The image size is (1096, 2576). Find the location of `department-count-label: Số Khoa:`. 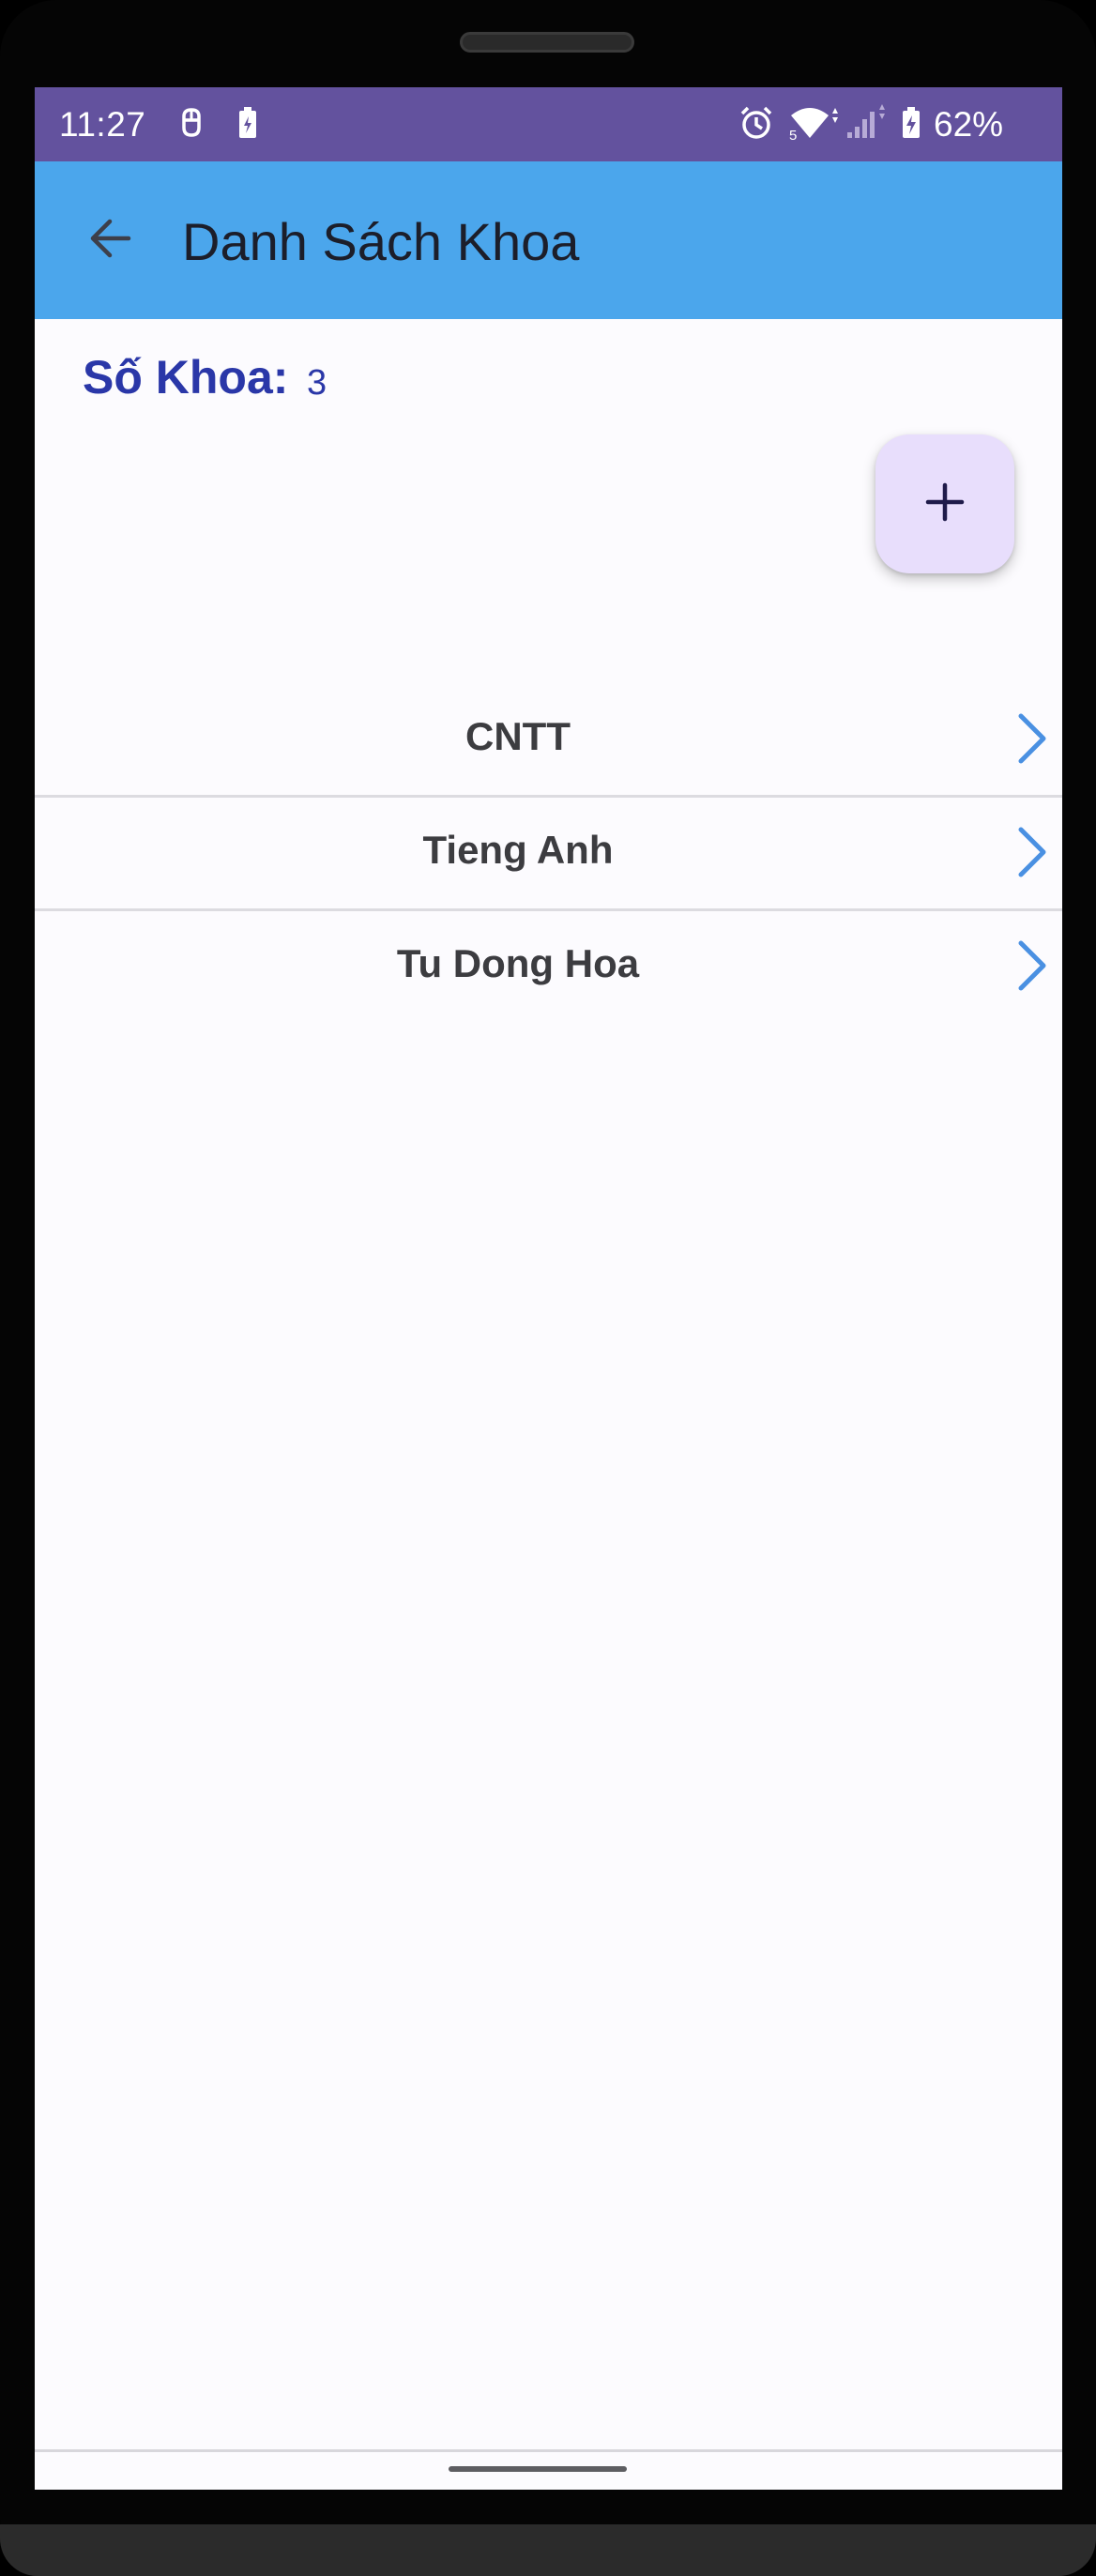

department-count-label: Số Khoa: is located at coordinates (186, 377).